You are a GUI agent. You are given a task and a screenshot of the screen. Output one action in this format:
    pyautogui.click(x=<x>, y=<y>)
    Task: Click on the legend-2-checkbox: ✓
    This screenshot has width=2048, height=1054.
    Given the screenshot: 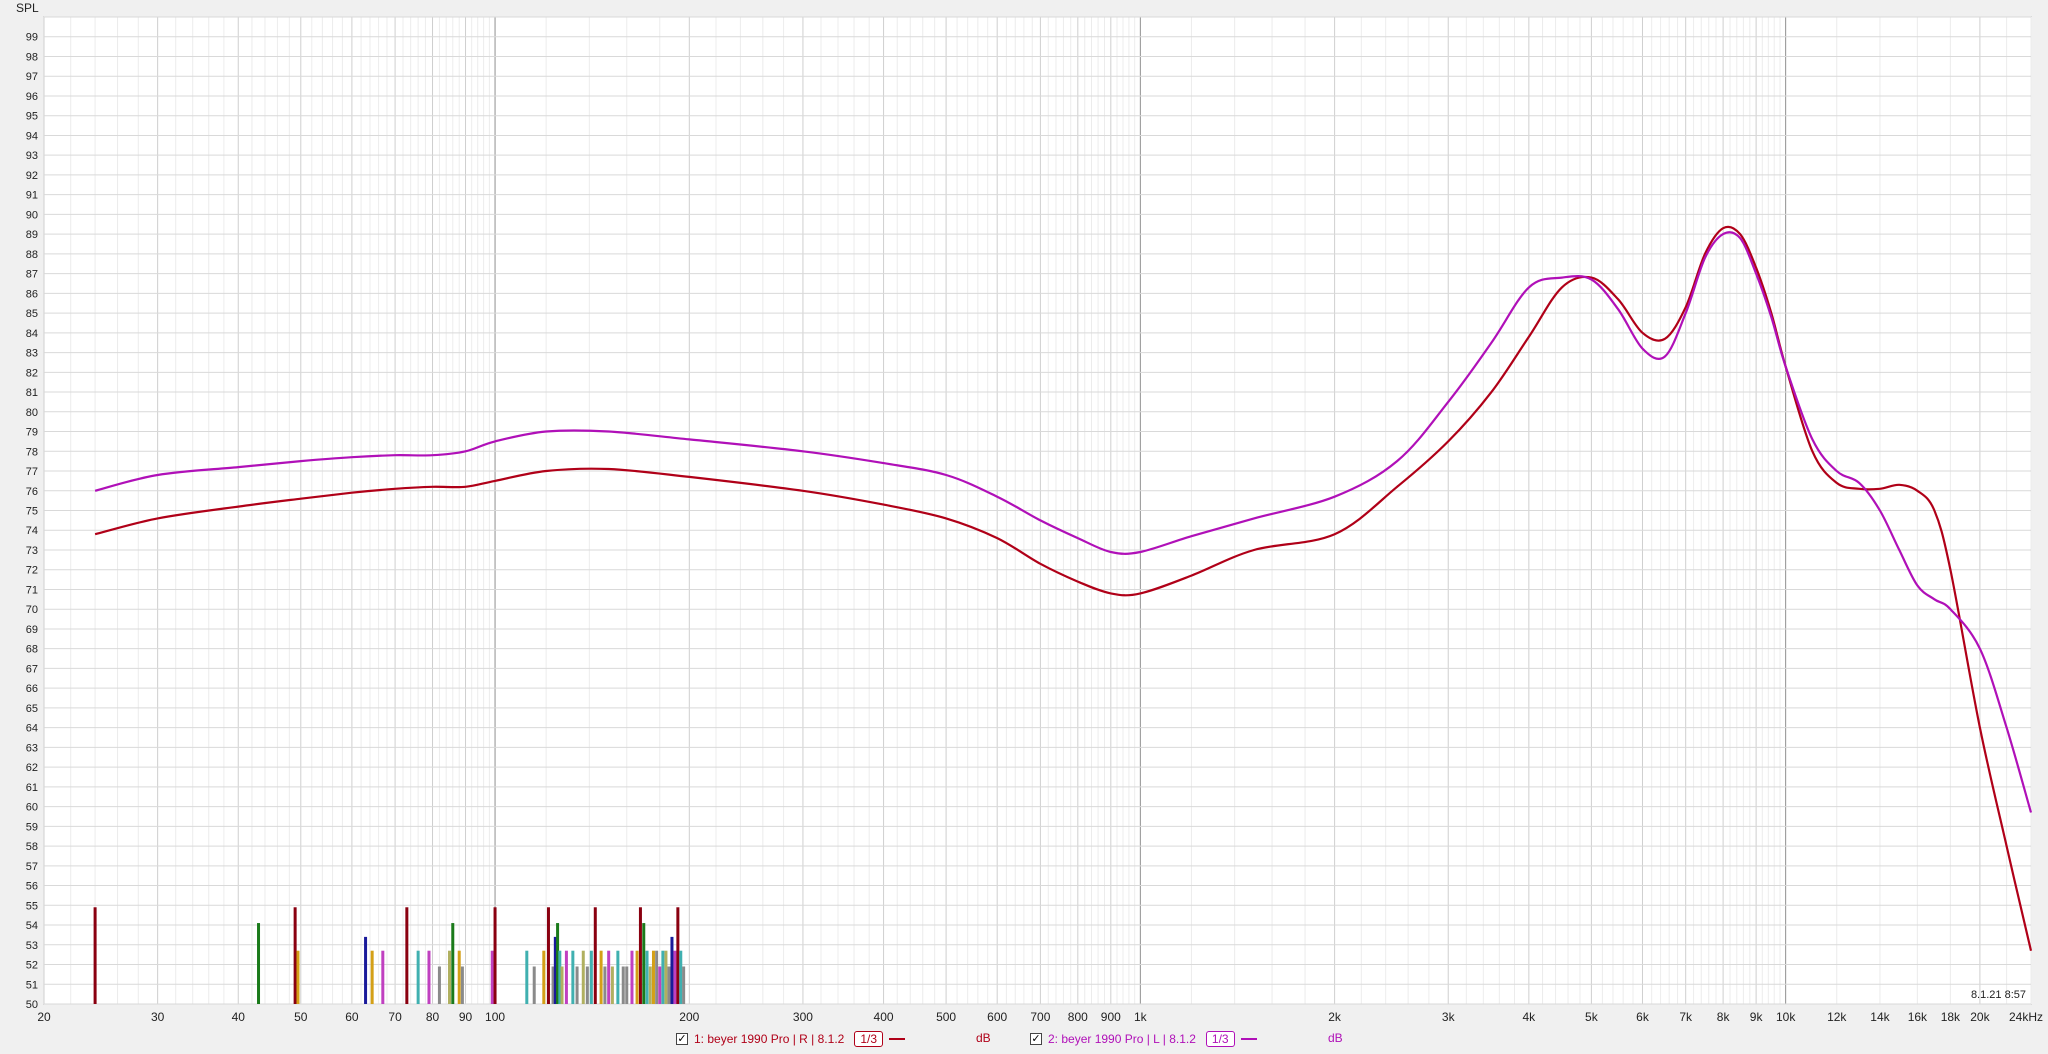 What is the action you would take?
    pyautogui.click(x=1036, y=1039)
    